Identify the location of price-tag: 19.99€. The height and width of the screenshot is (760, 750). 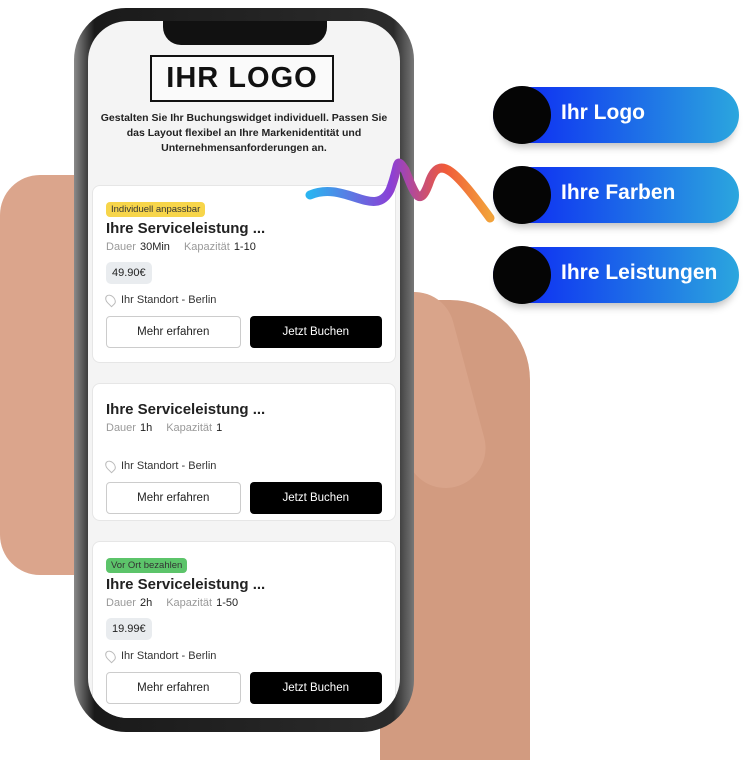
(129, 629).